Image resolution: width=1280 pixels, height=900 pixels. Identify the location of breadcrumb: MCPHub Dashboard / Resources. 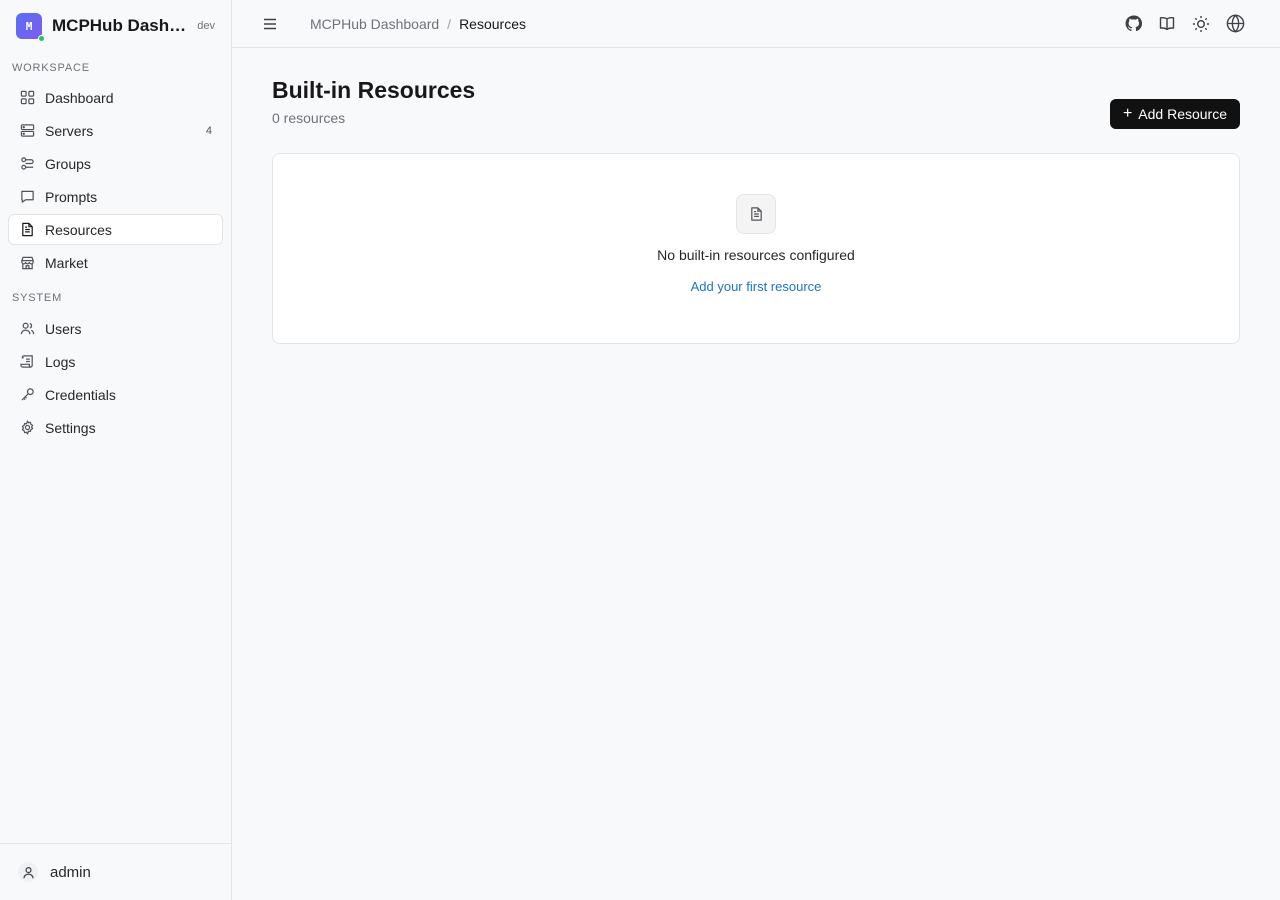
(418, 24).